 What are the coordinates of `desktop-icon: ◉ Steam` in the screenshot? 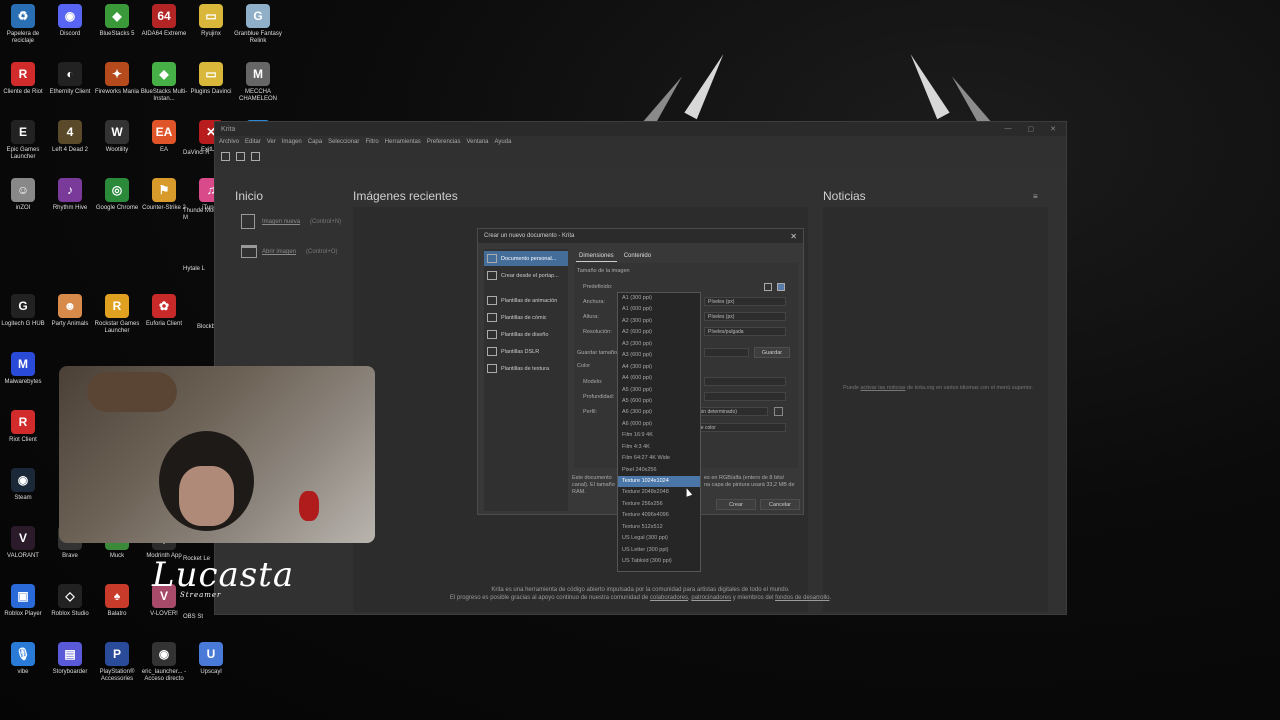 It's located at (25, 485).